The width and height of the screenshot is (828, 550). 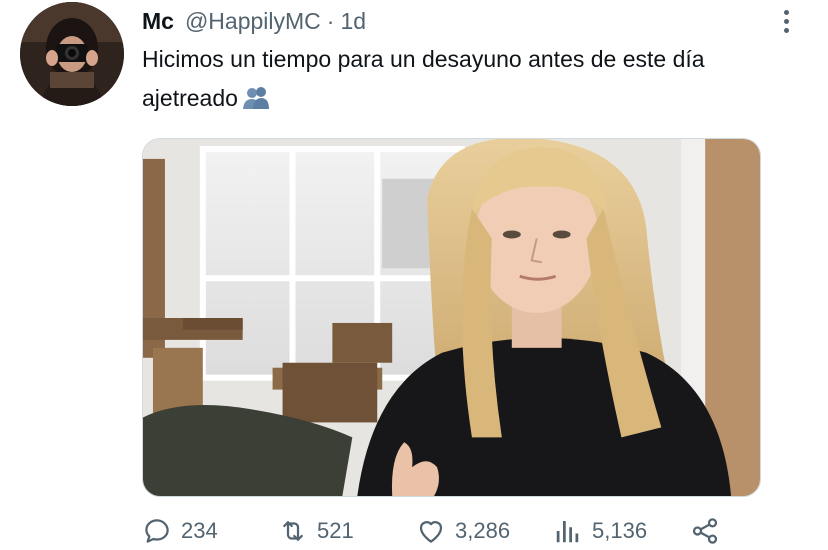 I want to click on retweet-icon, so click(x=293, y=531).